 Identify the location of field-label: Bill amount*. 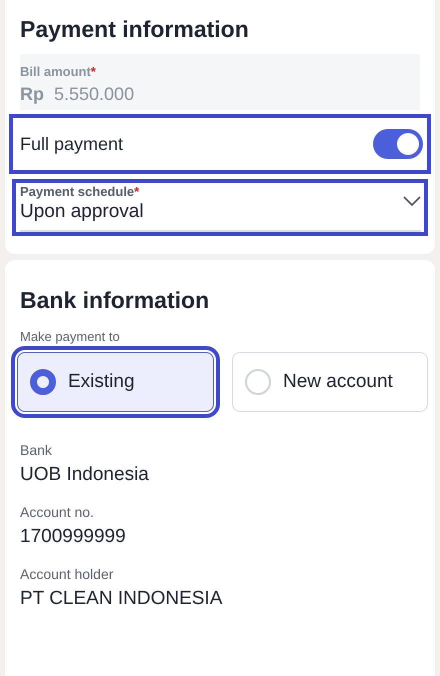
(58, 71).